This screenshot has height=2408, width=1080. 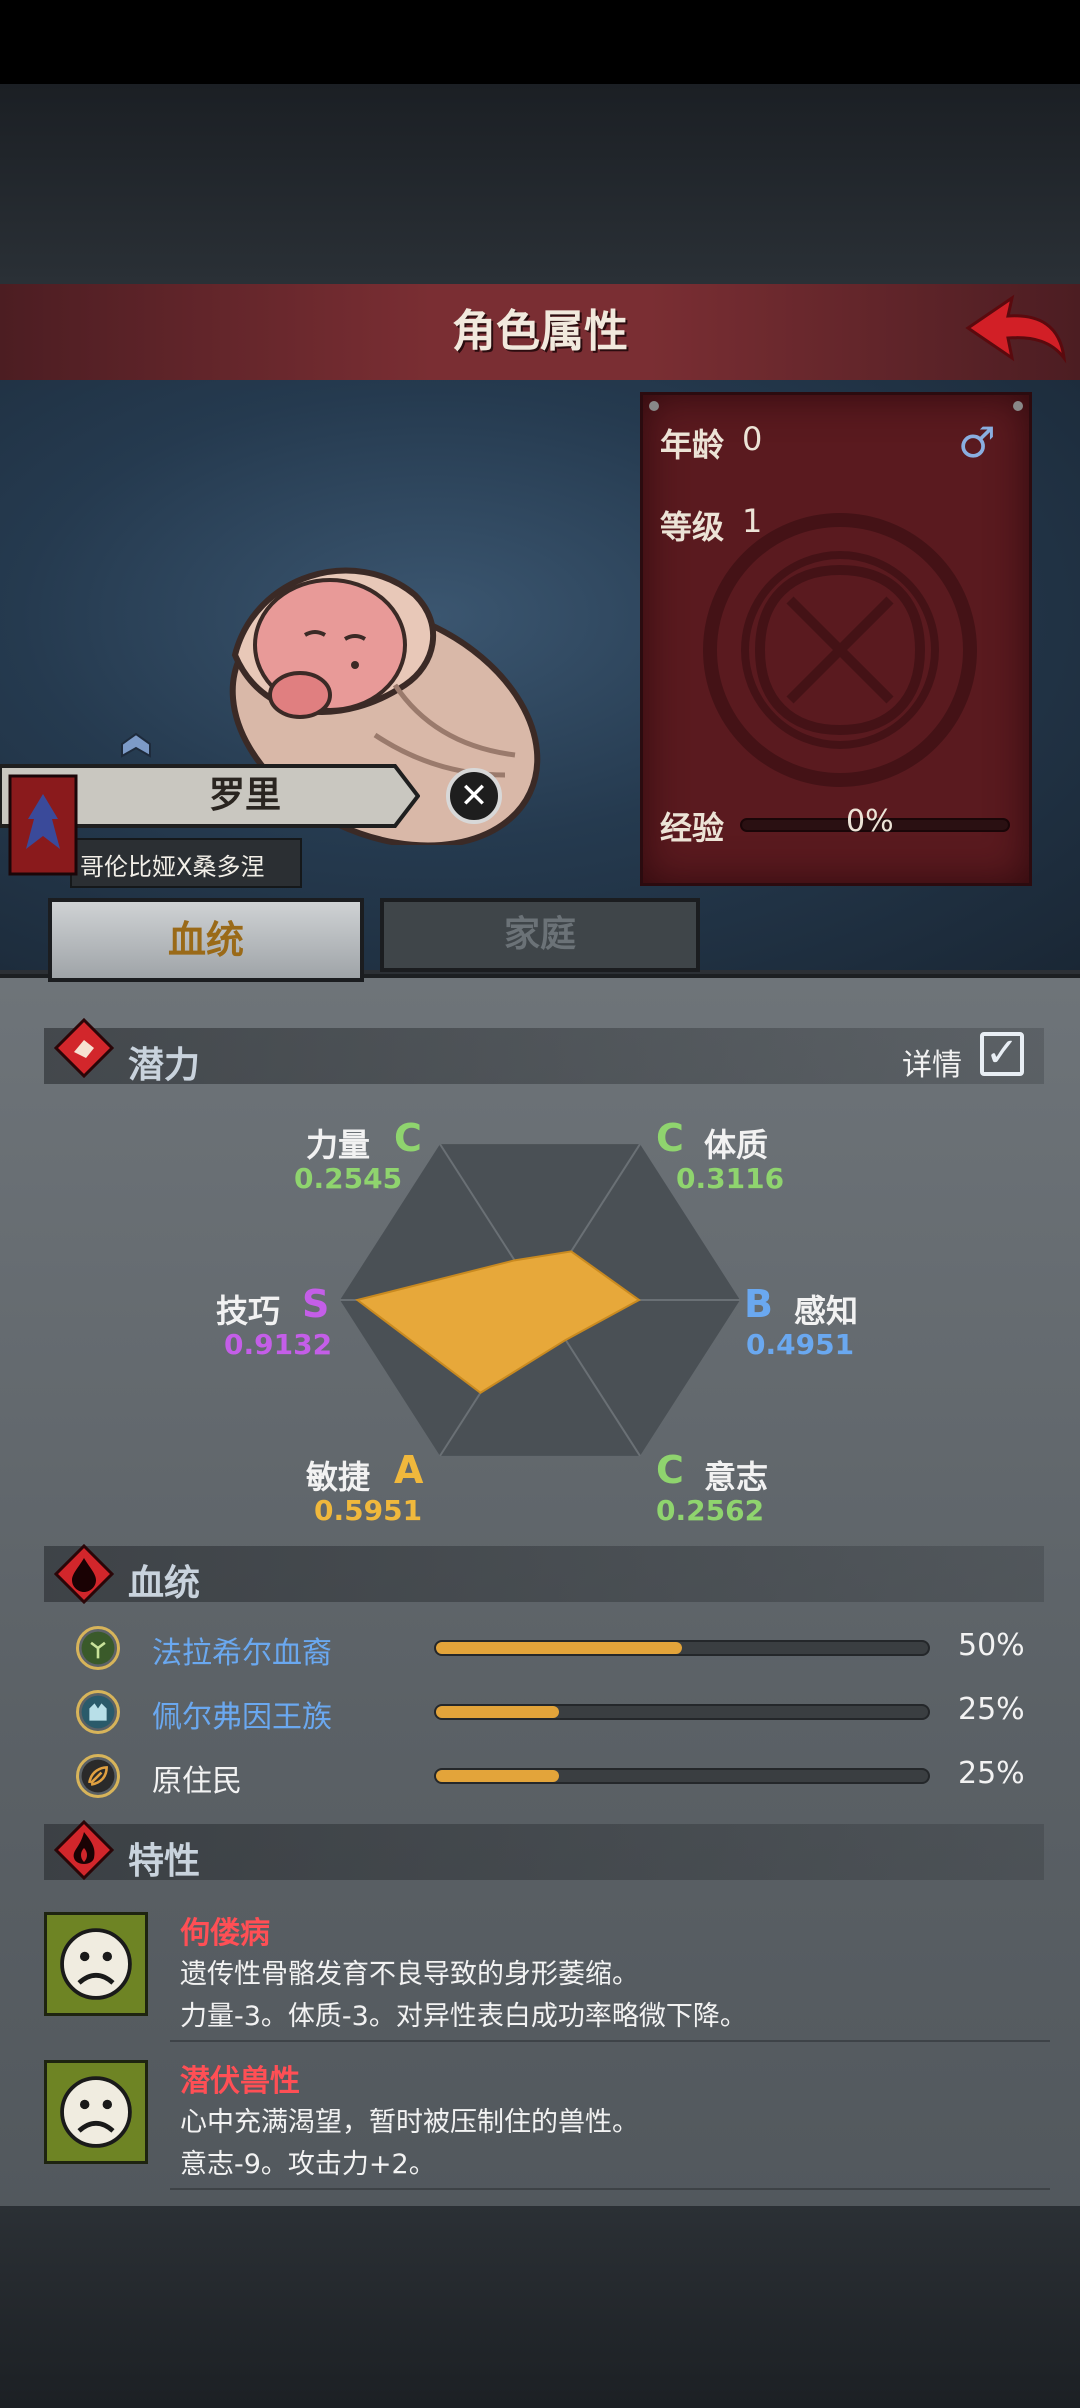 I want to click on tab-bloodline: 血统, so click(x=206, y=940).